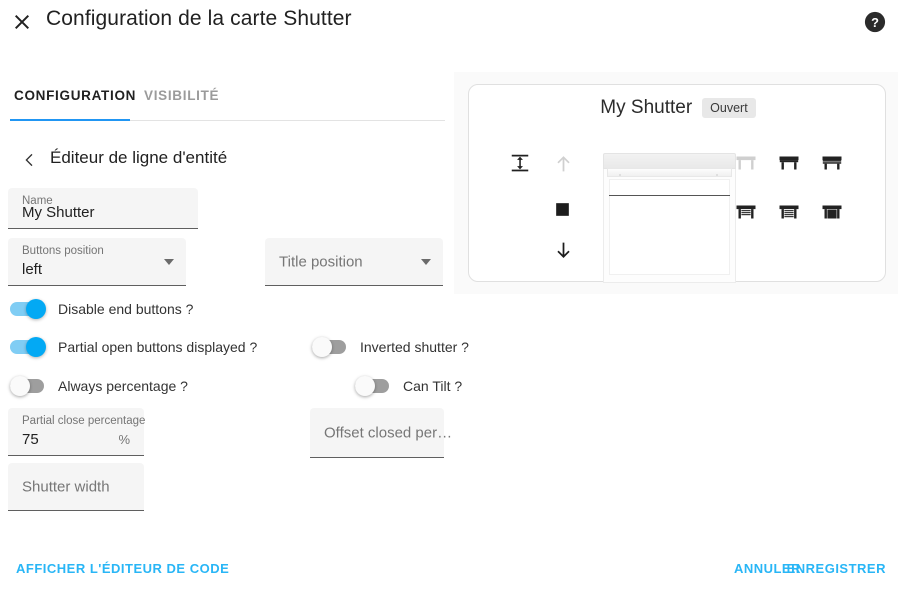 The width and height of the screenshot is (898, 592). What do you see at coordinates (449, 23) in the screenshot?
I see `dialog-header: Configuration de la carte Shutter ?` at bounding box center [449, 23].